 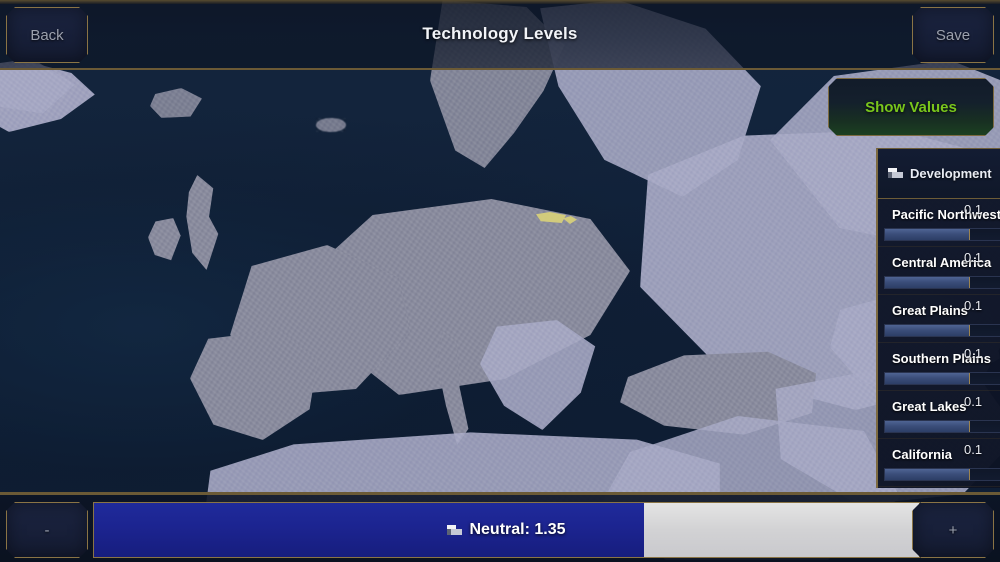 I want to click on neutral-value-slider: Neutral: 1.35, so click(x=506, y=530).